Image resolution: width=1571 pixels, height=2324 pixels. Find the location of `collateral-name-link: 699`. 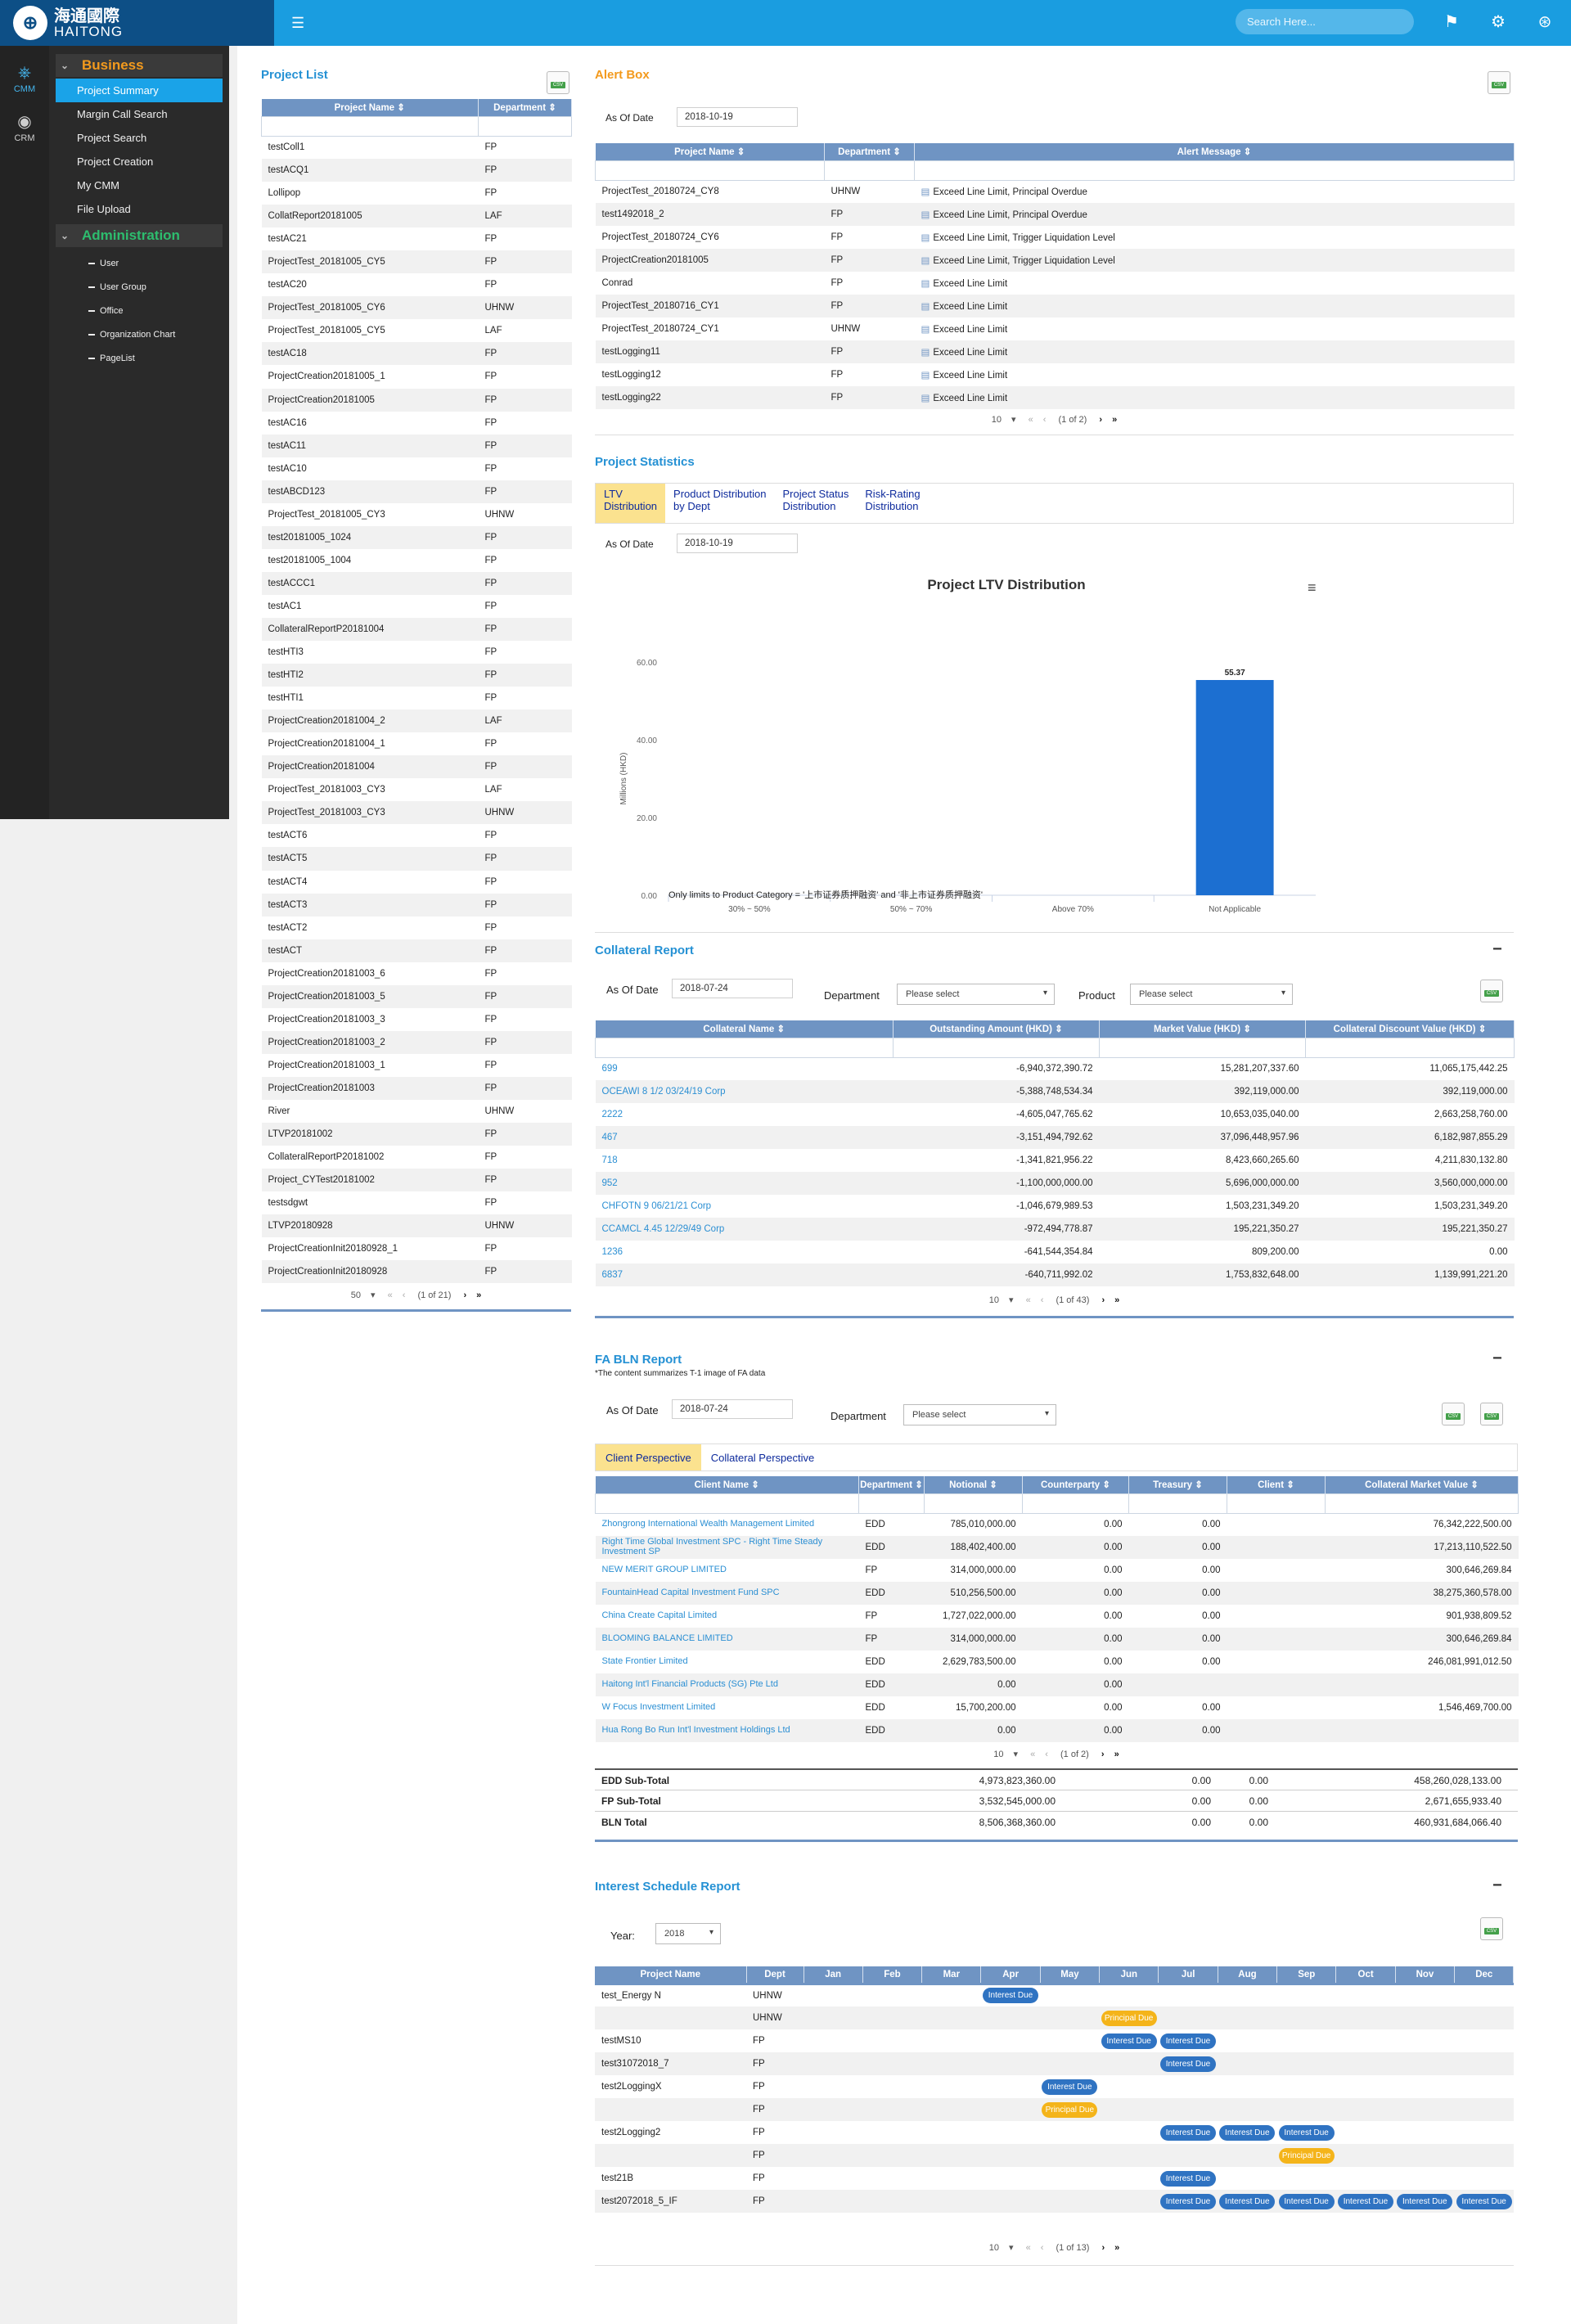

collateral-name-link: 699 is located at coordinates (745, 1069).